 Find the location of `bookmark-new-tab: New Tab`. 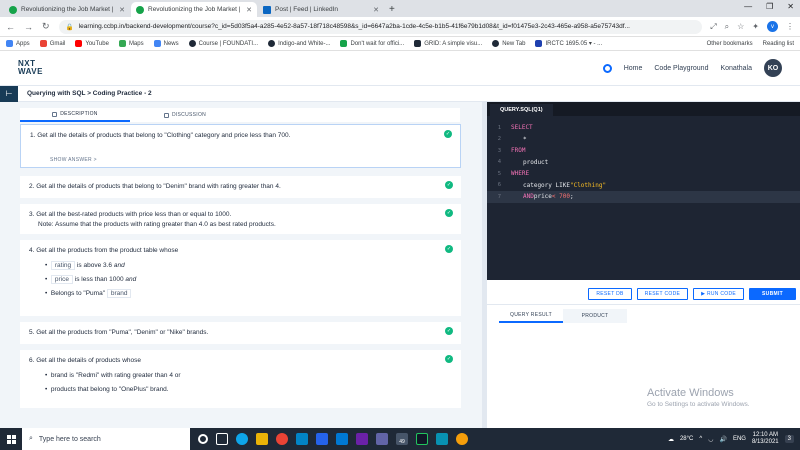

bookmark-new-tab: New Tab is located at coordinates (508, 43).